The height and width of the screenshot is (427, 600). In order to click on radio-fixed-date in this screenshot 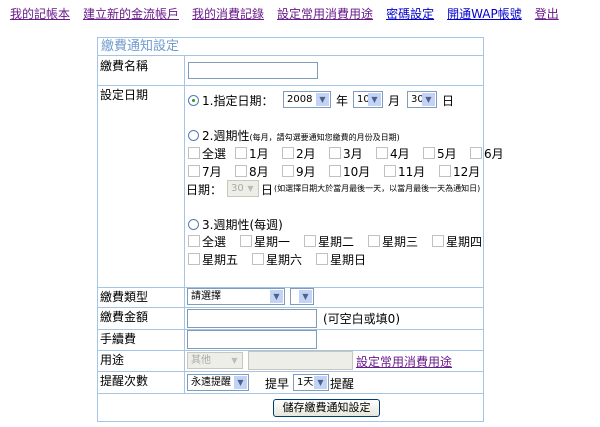, I will do `click(193, 100)`.